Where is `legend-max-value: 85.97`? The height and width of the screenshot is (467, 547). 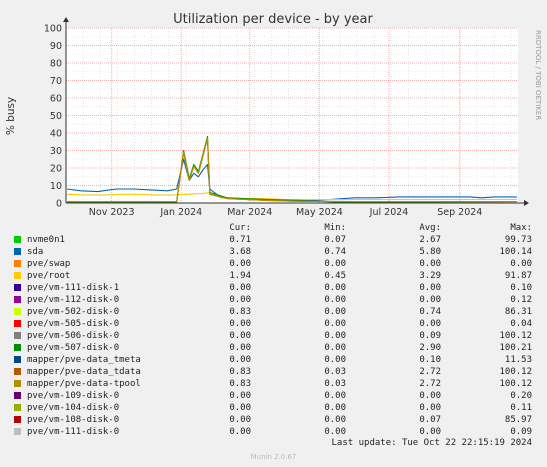 legend-max-value: 85.97 is located at coordinates (518, 420).